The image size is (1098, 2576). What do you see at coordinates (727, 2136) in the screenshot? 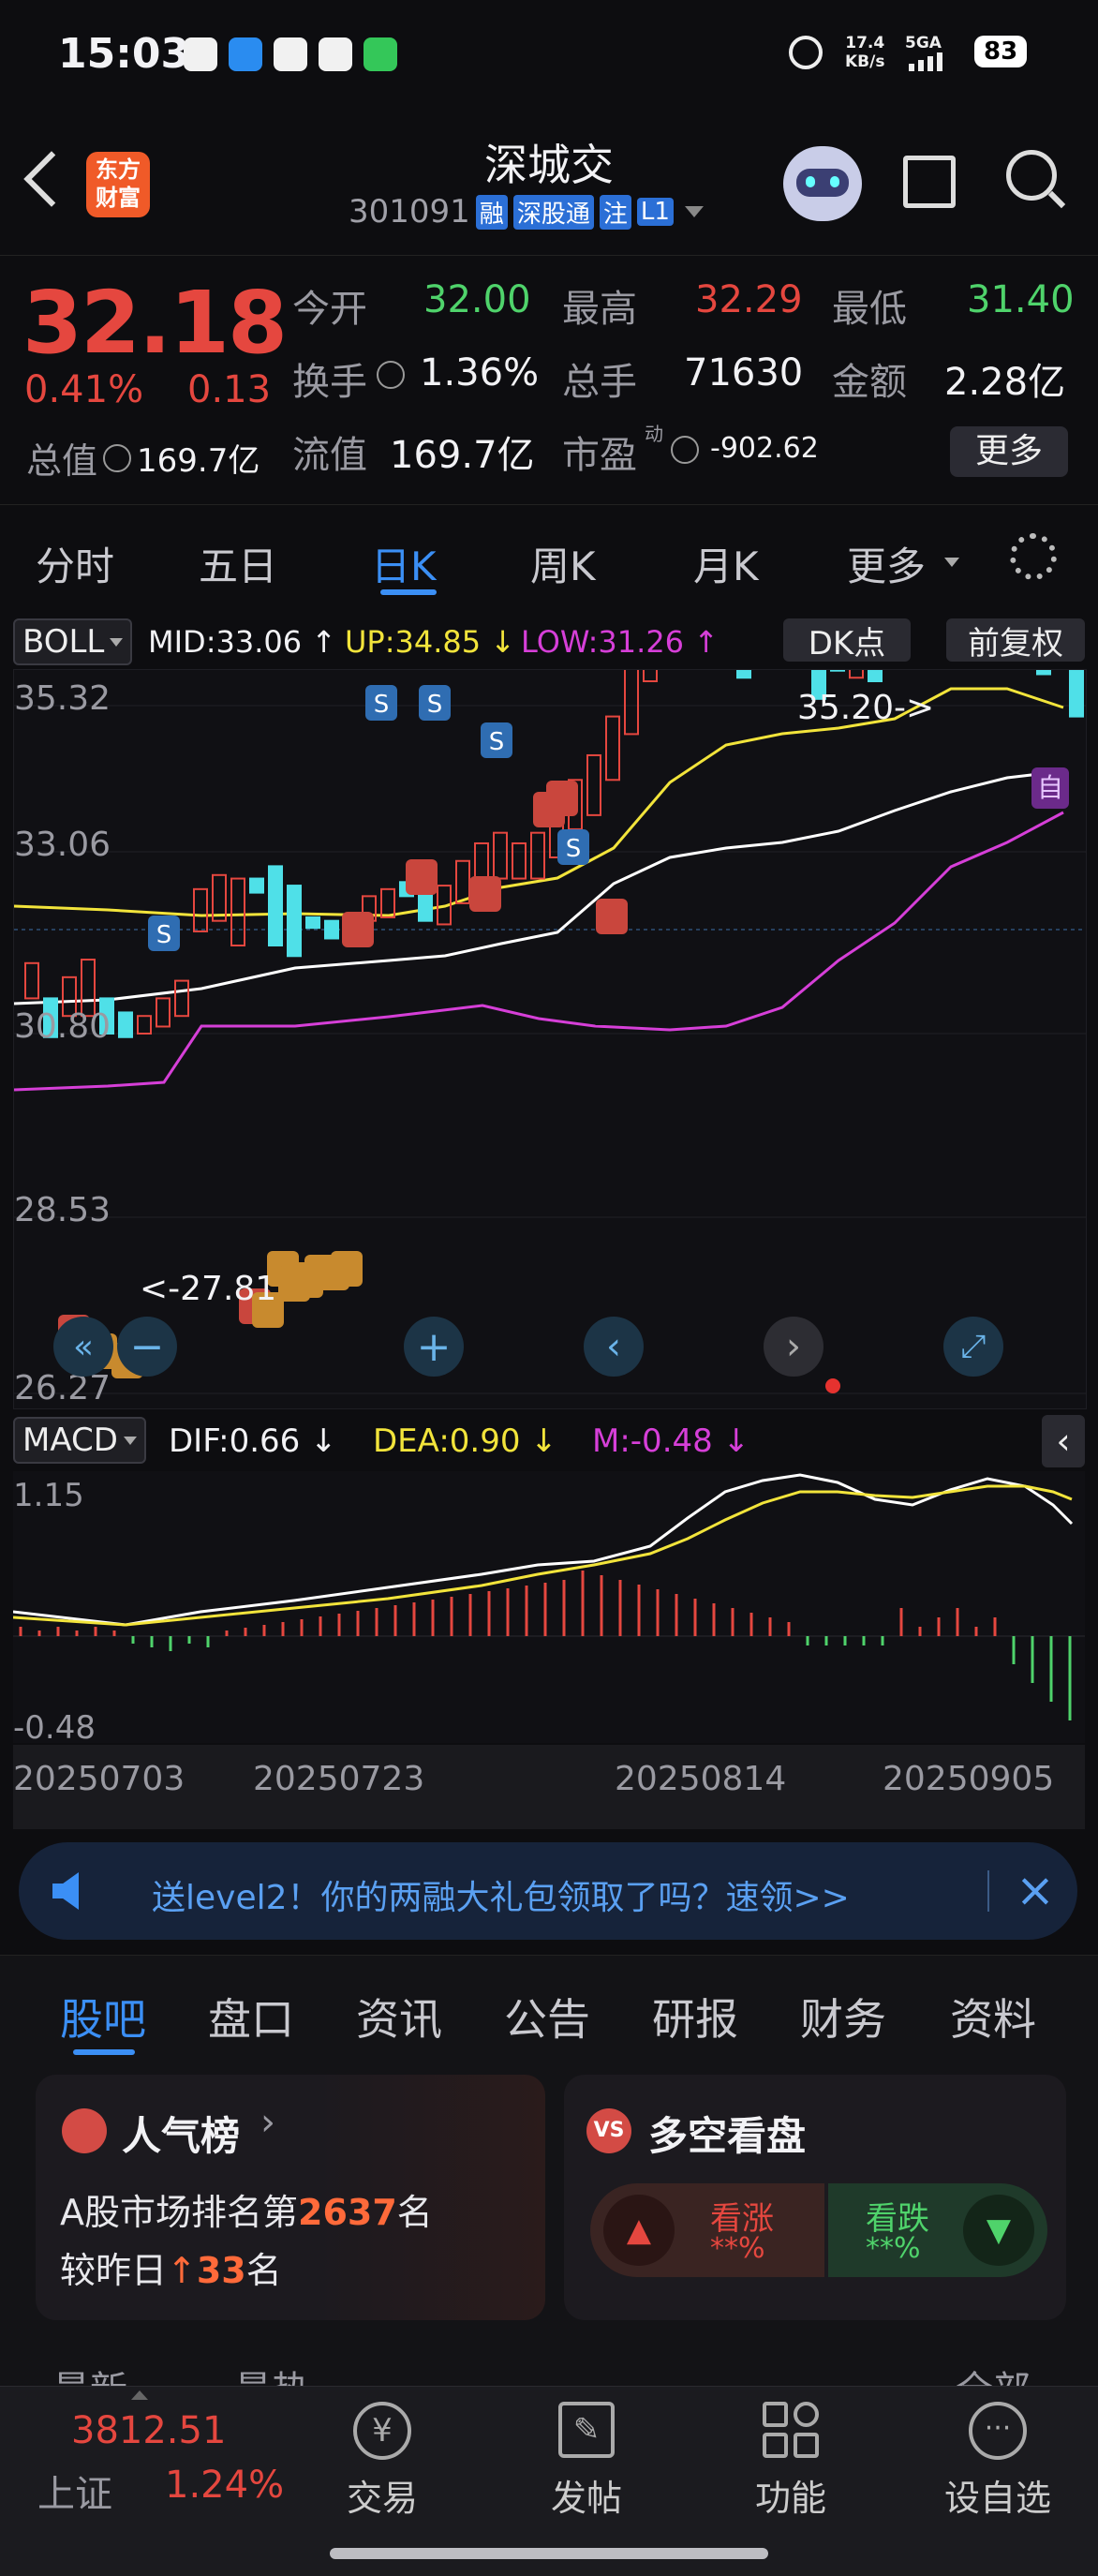
I see `longshort-title: 多空看盘` at bounding box center [727, 2136].